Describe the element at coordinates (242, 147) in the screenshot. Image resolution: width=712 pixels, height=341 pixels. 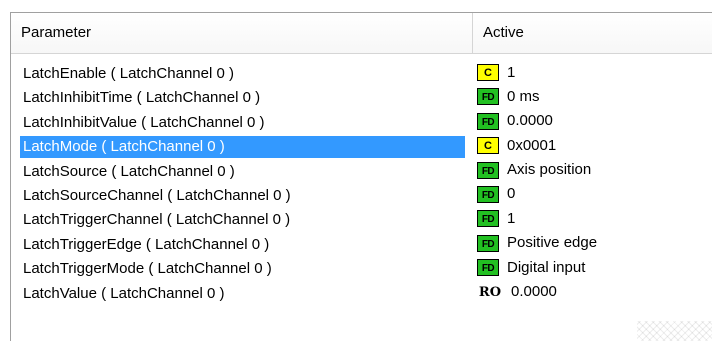
I see `parameter-name: LatchMode ( LatchChannel 0 )` at that location.